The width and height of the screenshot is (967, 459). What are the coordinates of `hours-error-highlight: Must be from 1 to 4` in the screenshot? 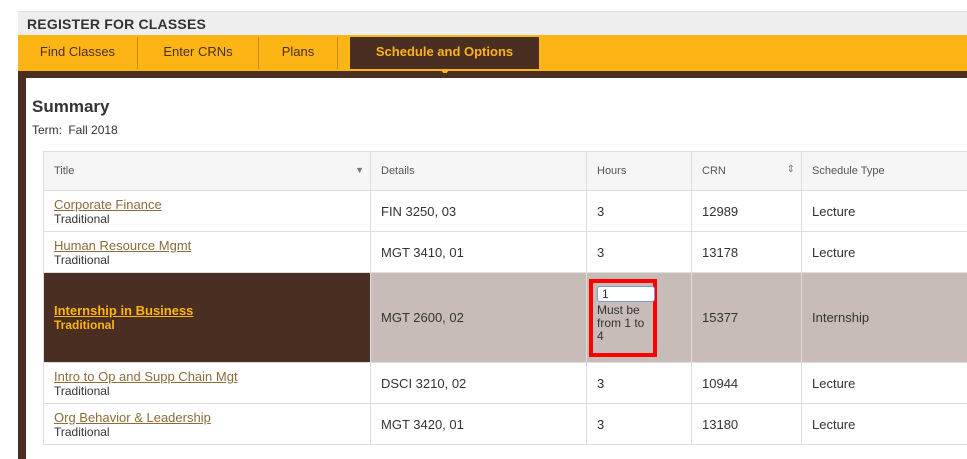 It's located at (623, 317).